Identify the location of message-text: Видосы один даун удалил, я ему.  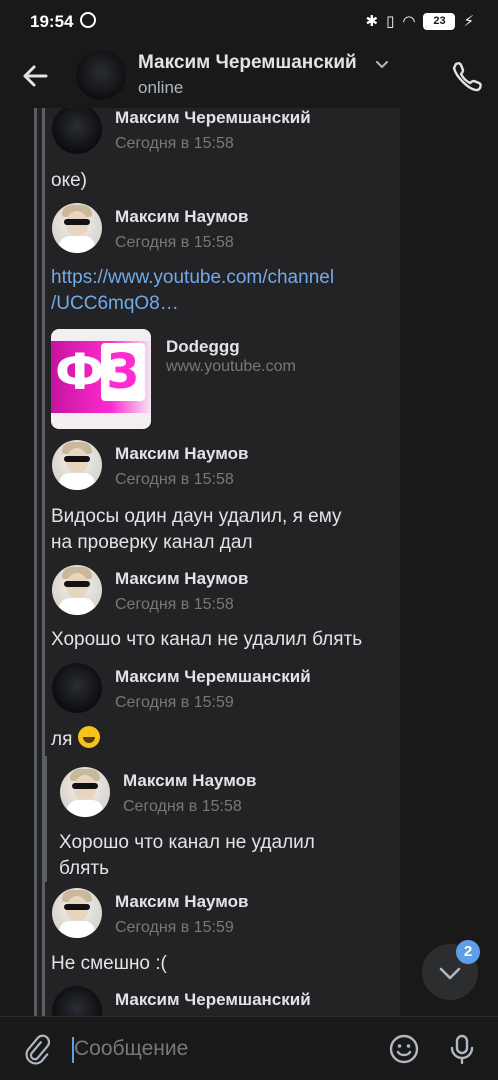
(196, 516).